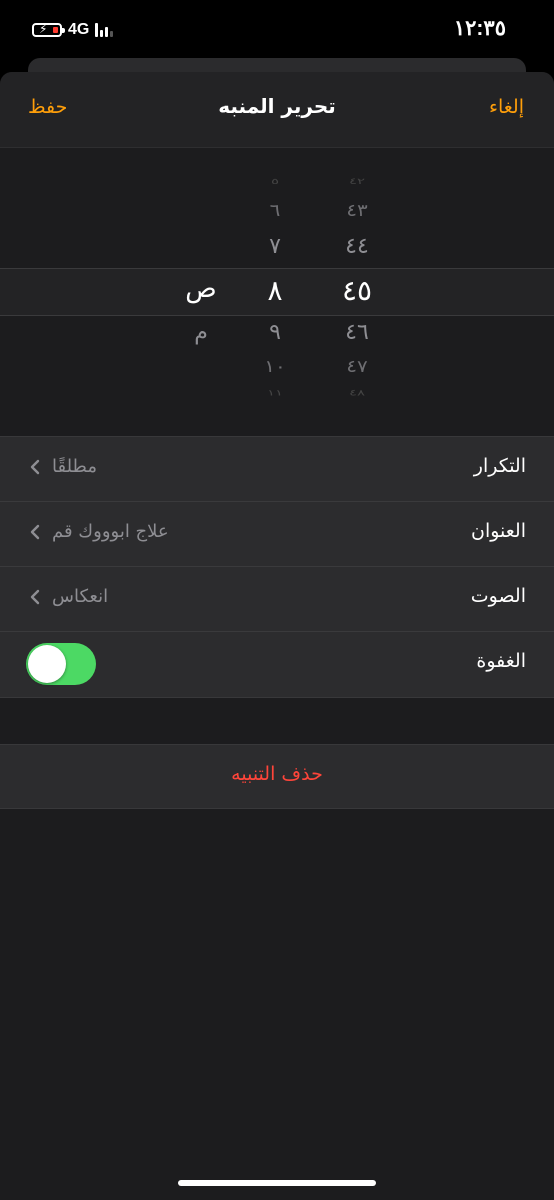 Image resolution: width=554 pixels, height=1200 pixels. Describe the element at coordinates (74, 466) in the screenshot. I see `repeat-value: مطلقًا` at that location.